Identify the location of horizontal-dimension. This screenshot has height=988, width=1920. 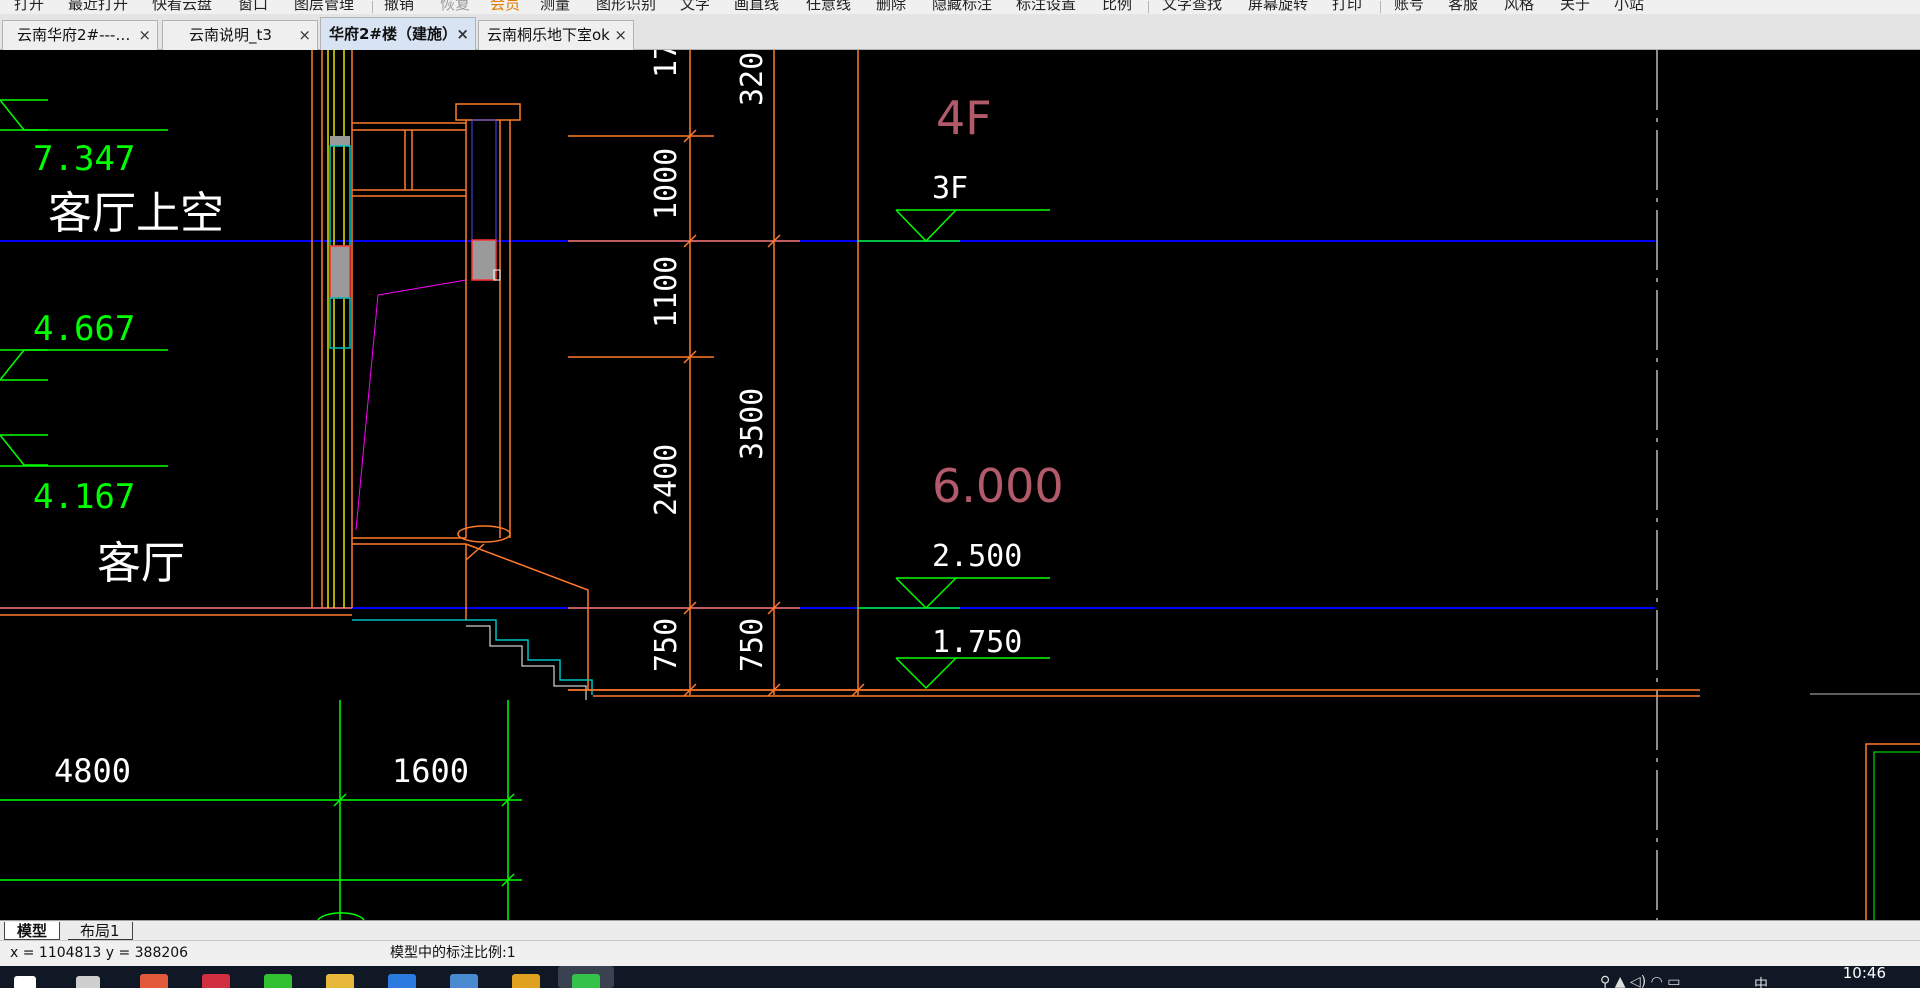
(261, 810).